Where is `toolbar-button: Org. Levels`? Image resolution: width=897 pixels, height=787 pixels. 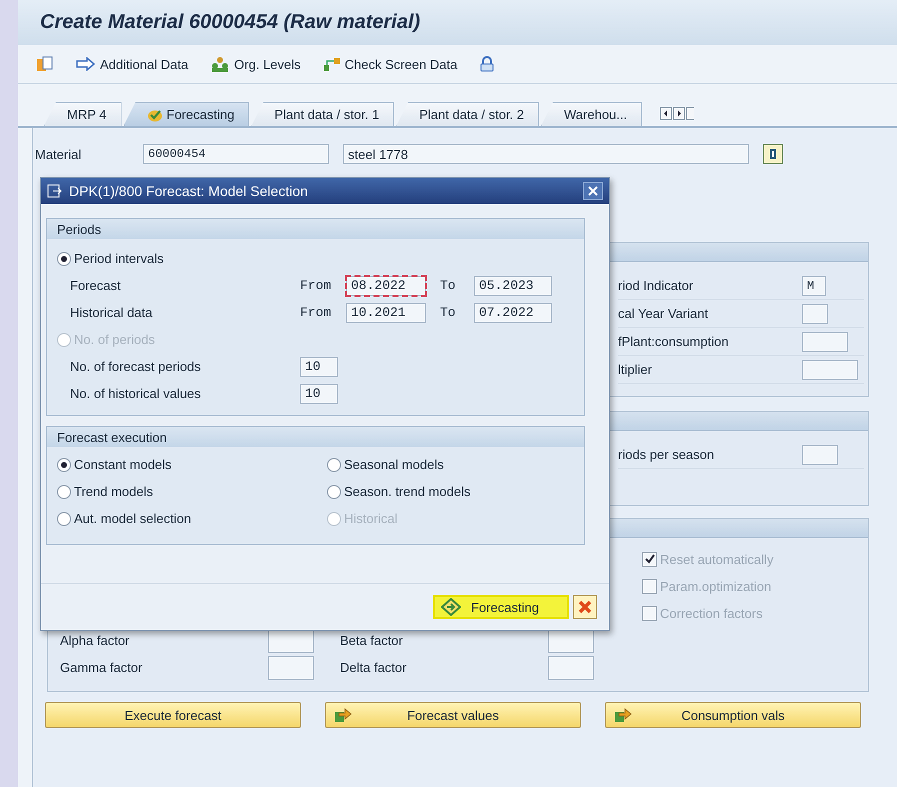 toolbar-button: Org. Levels is located at coordinates (255, 64).